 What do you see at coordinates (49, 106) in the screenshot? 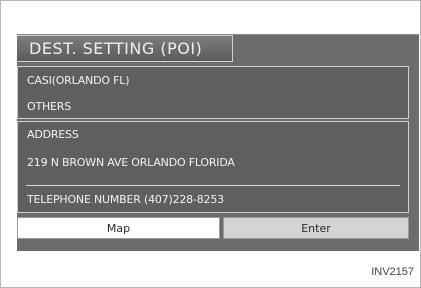
I see `poi-subcategory: OTHERS` at bounding box center [49, 106].